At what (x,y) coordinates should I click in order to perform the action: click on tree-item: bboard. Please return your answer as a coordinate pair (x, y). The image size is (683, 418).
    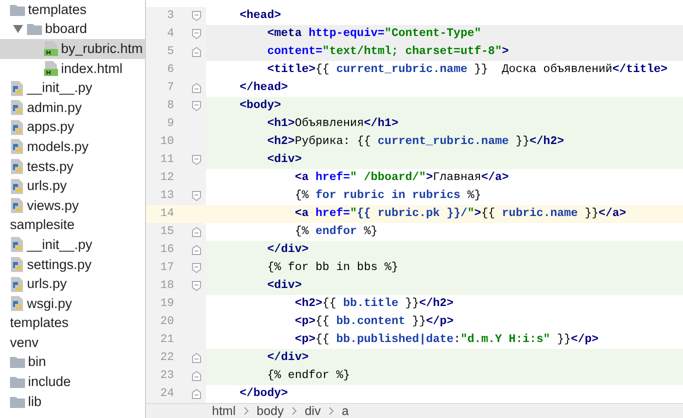
    Looking at the image, I should click on (72, 30).